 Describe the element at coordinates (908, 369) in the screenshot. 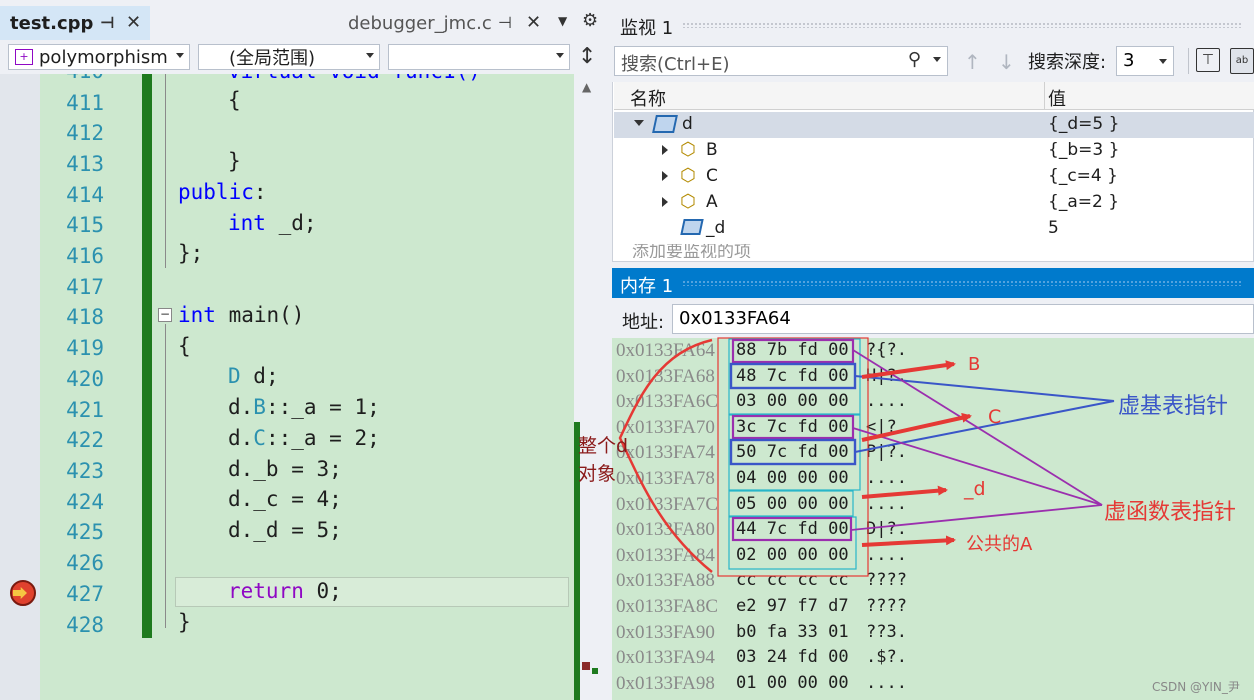

I see `arrow-to-B` at that location.